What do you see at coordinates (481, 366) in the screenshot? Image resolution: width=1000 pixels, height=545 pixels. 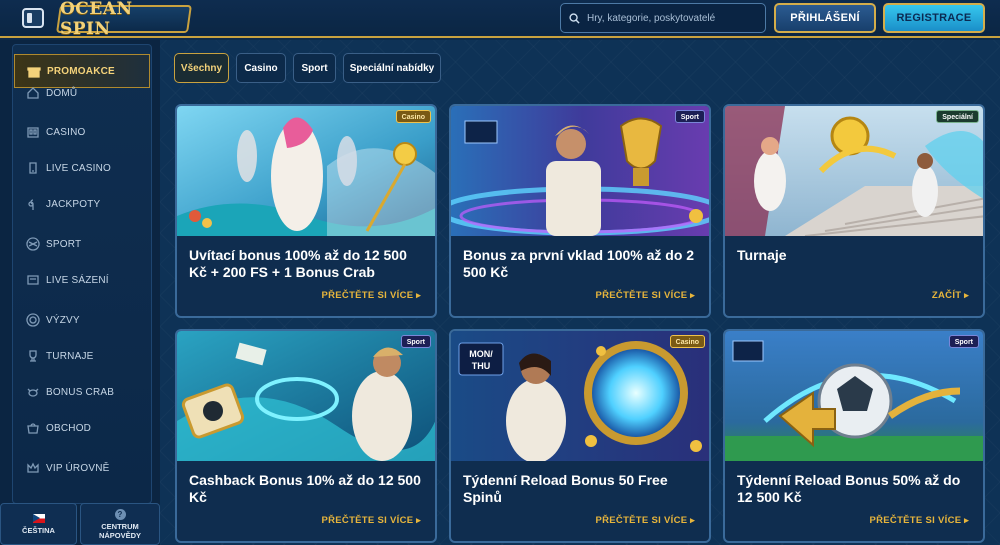 I see `mon-thu-label-2: THU` at bounding box center [481, 366].